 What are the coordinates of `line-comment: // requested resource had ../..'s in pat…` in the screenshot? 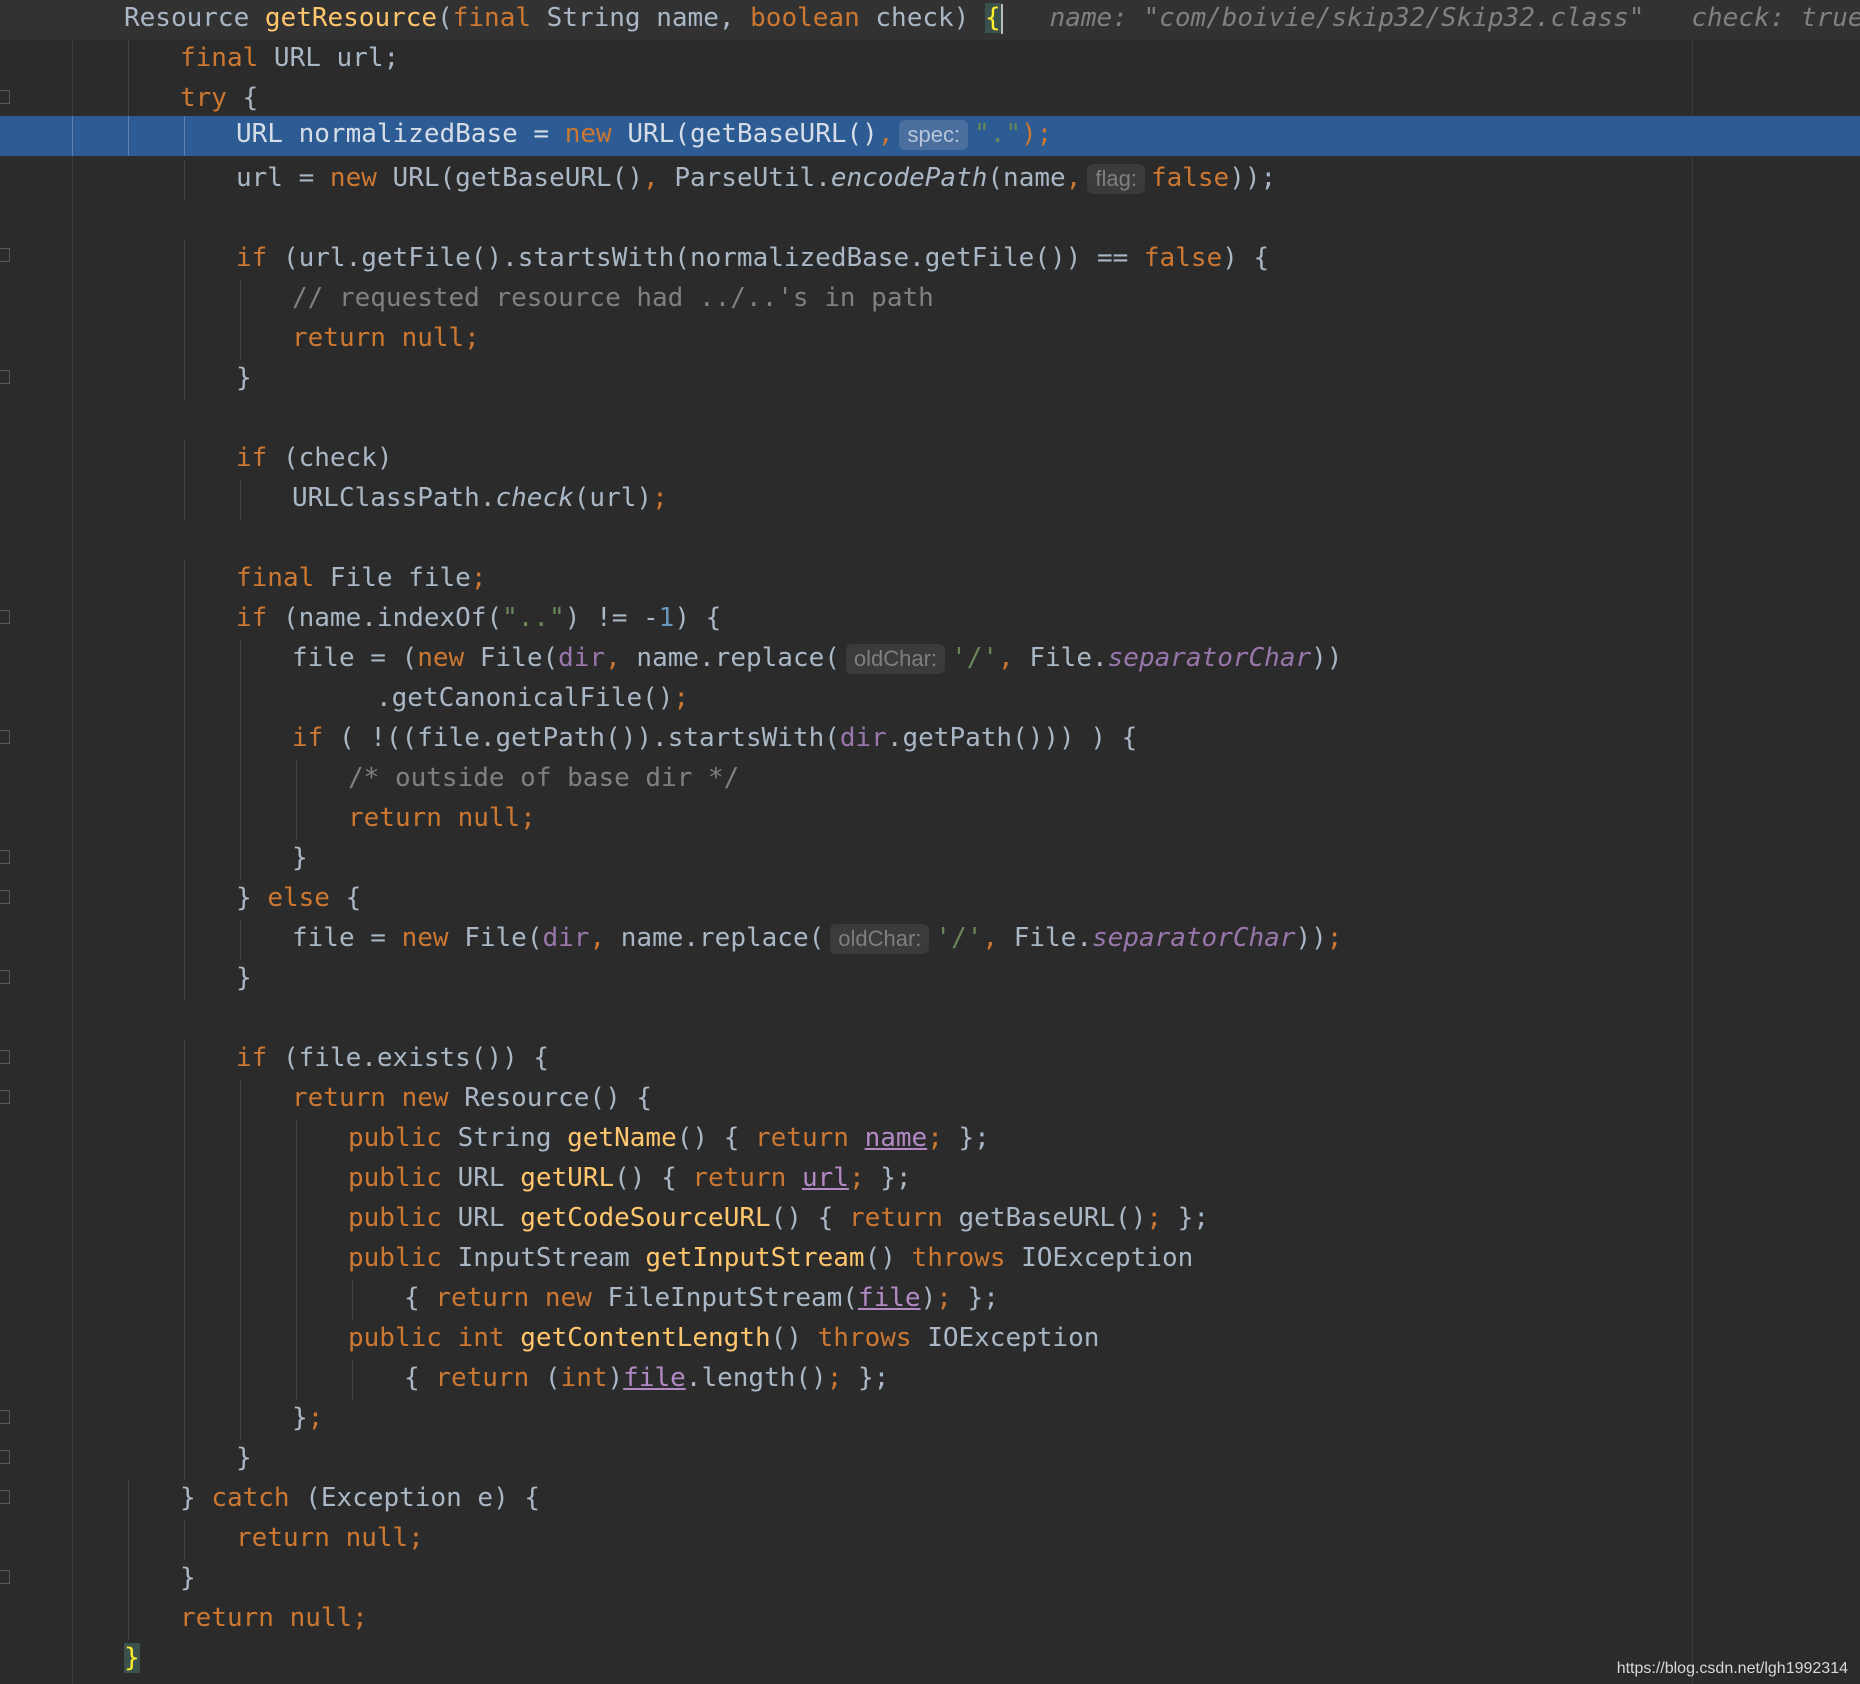 It's located at (613, 298).